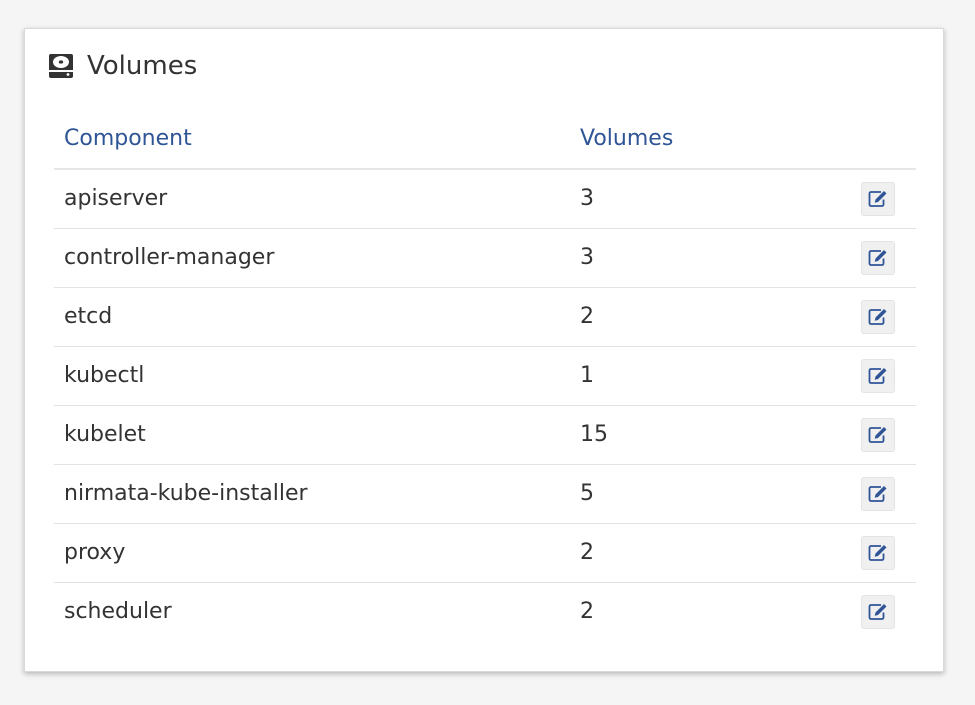 This screenshot has width=975, height=705. I want to click on hard-drive-icon, so click(61, 66).